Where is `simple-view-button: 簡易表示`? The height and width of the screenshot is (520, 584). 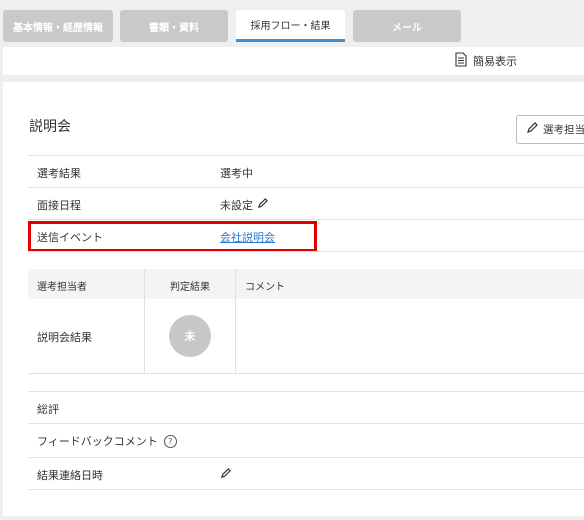
simple-view-button: 簡易表示 is located at coordinates (486, 61).